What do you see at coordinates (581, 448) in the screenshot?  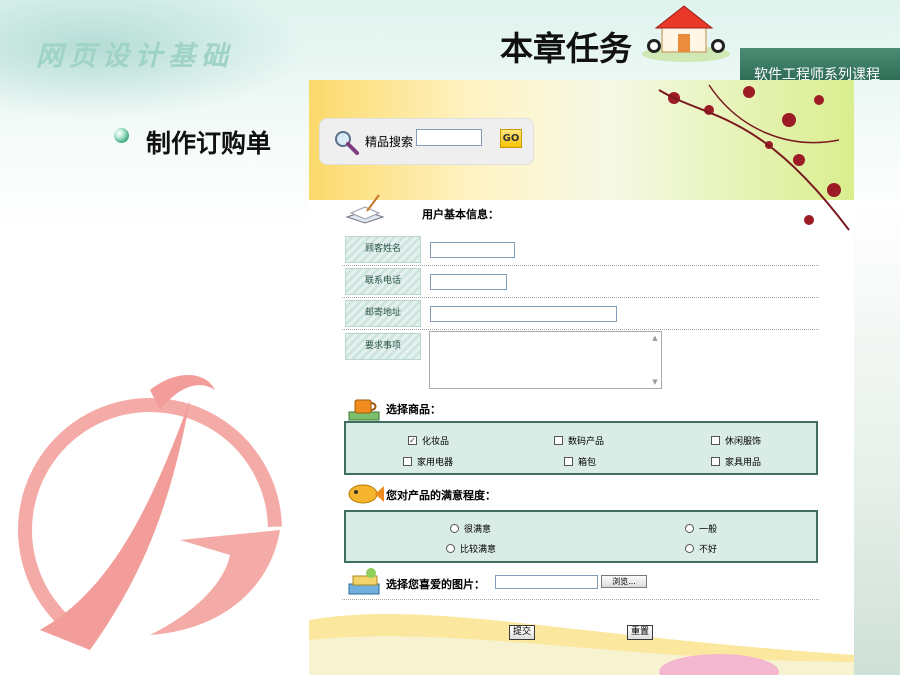 I see `products-box: ✓ 化妆品 数码产品 休闲服饰 家用电器 箱包 家具用品` at bounding box center [581, 448].